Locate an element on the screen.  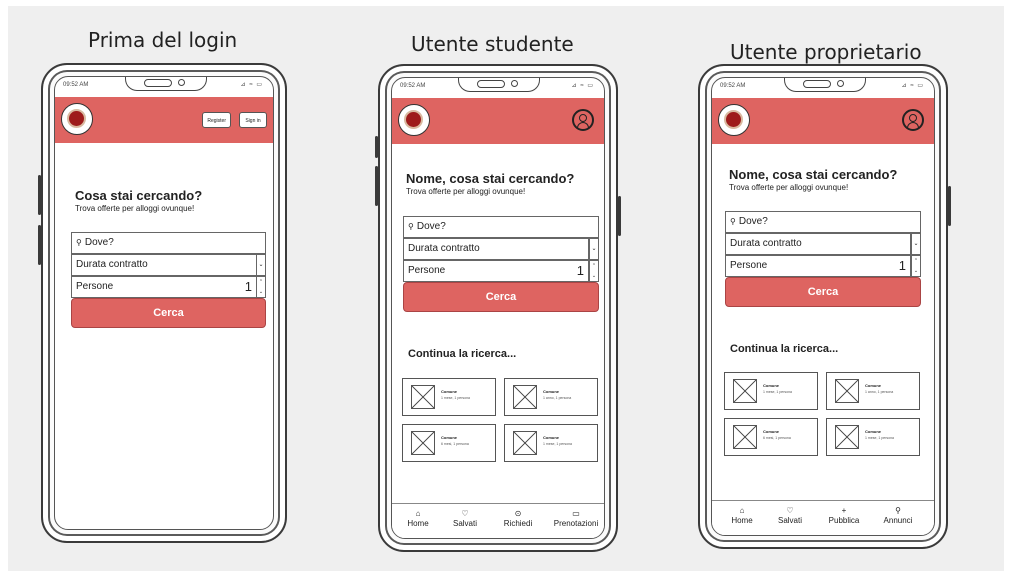
page-title: Cosa stai cercando? is located at coordinates (139, 195).